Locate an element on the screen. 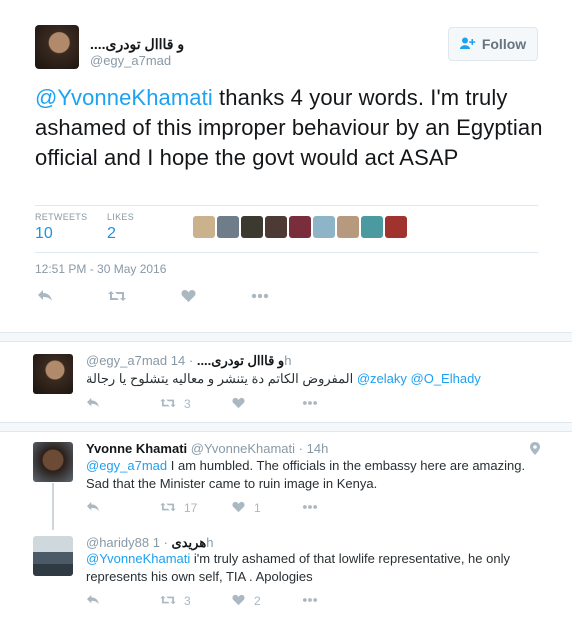  mention-link: @egy_a7mad is located at coordinates (126, 465).